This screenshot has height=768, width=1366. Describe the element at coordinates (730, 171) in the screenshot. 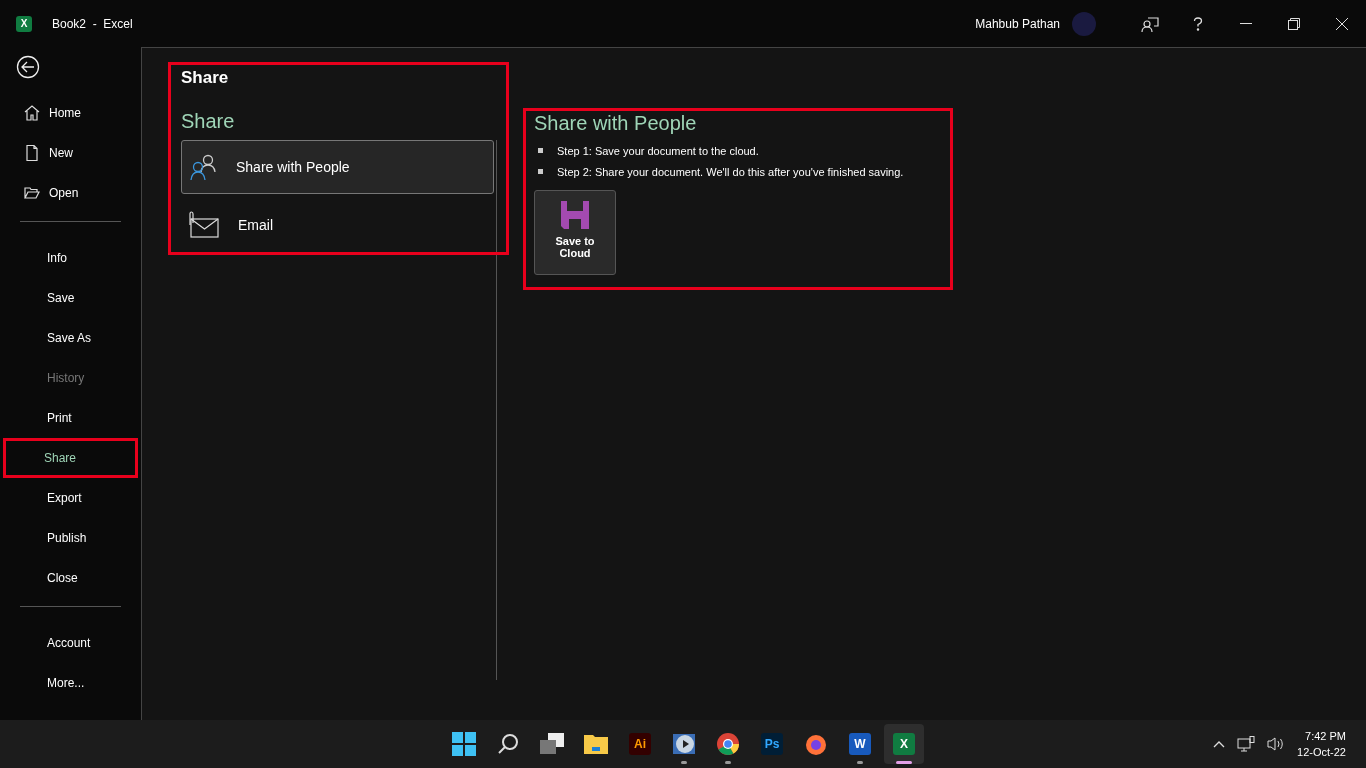

I see `step-text: Step 2: Share your document. We'll do this after you've finished saving.` at that location.